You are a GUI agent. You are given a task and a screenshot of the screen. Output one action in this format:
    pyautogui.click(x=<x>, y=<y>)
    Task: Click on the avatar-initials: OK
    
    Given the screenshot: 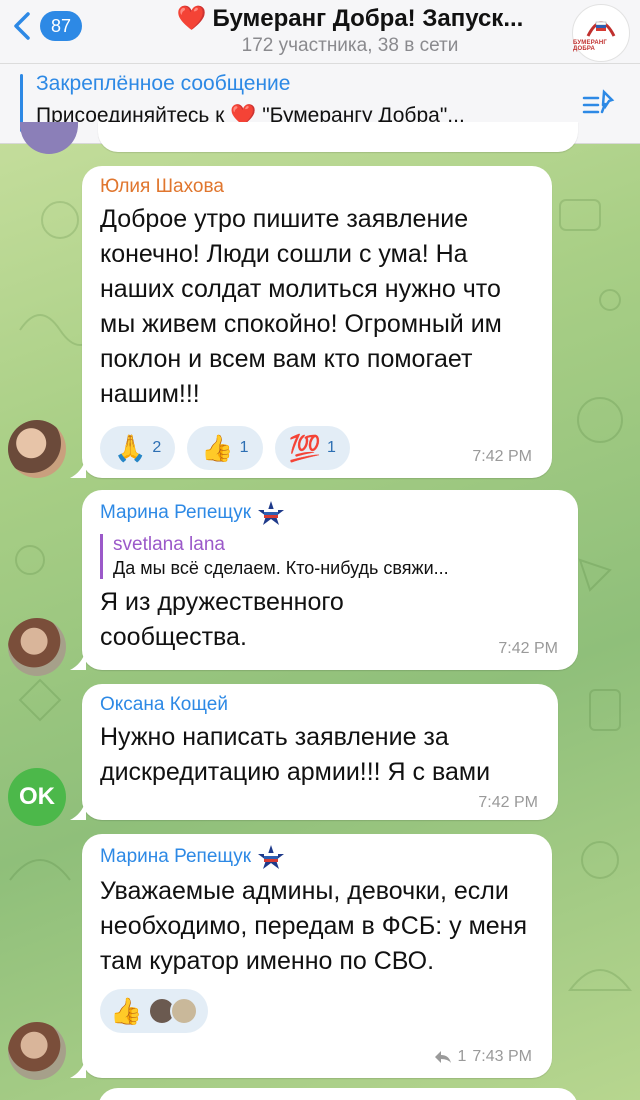 What is the action you would take?
    pyautogui.click(x=37, y=796)
    